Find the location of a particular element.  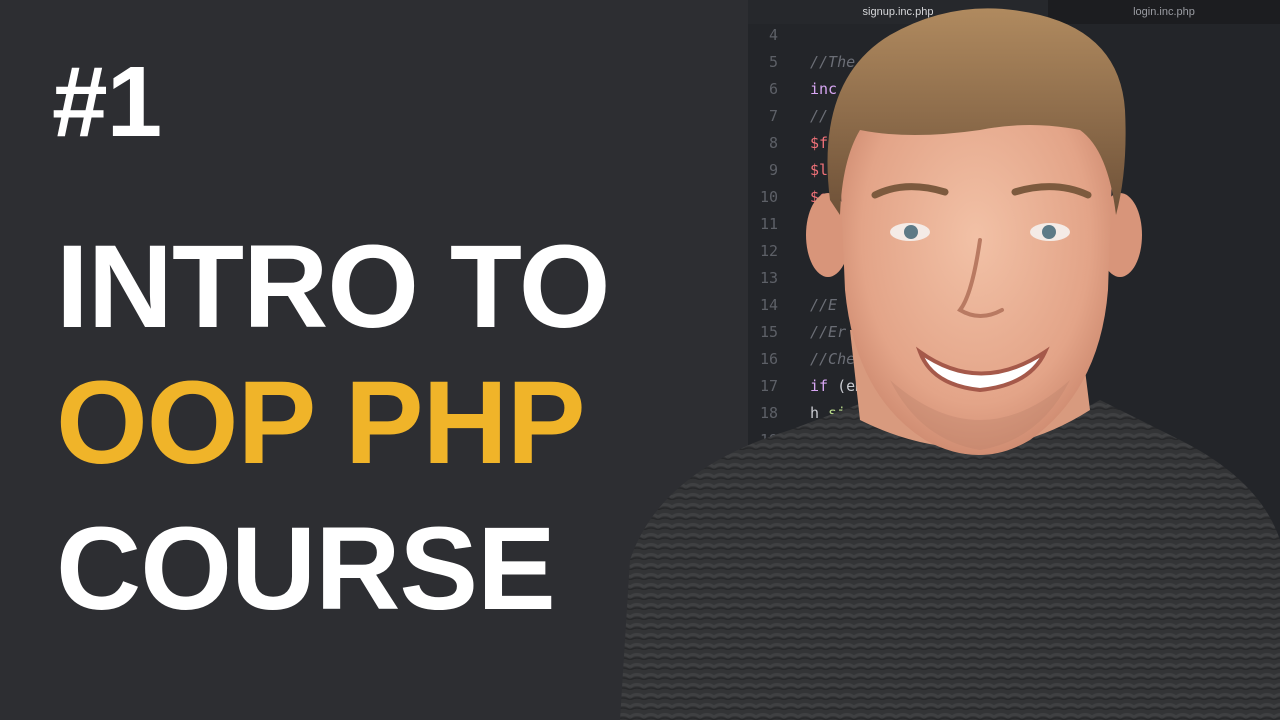

title-line-2: OOP PHP is located at coordinates (321, 423).